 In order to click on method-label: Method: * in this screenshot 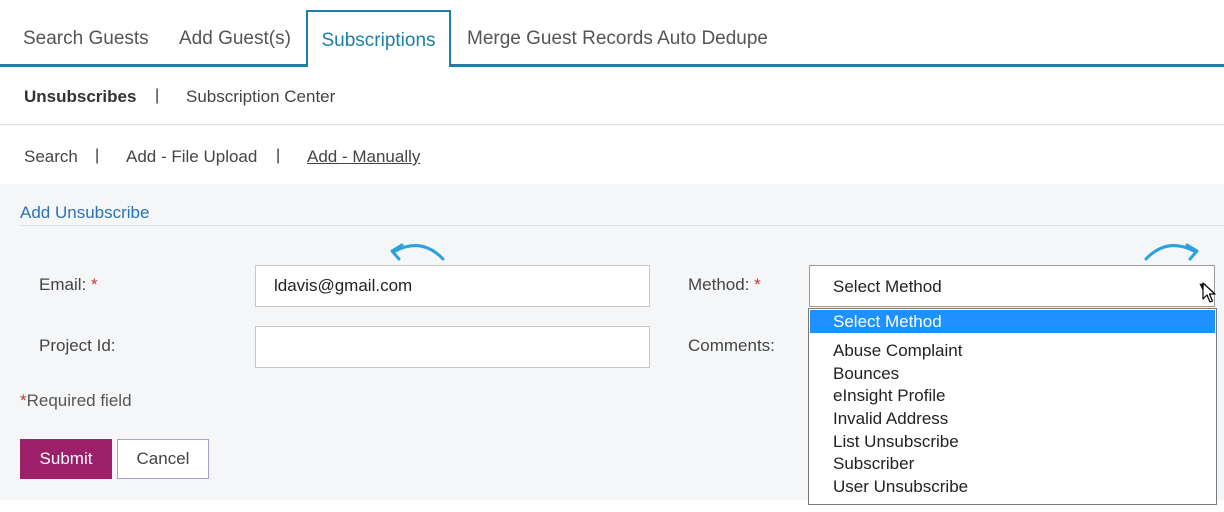, I will do `click(724, 285)`.